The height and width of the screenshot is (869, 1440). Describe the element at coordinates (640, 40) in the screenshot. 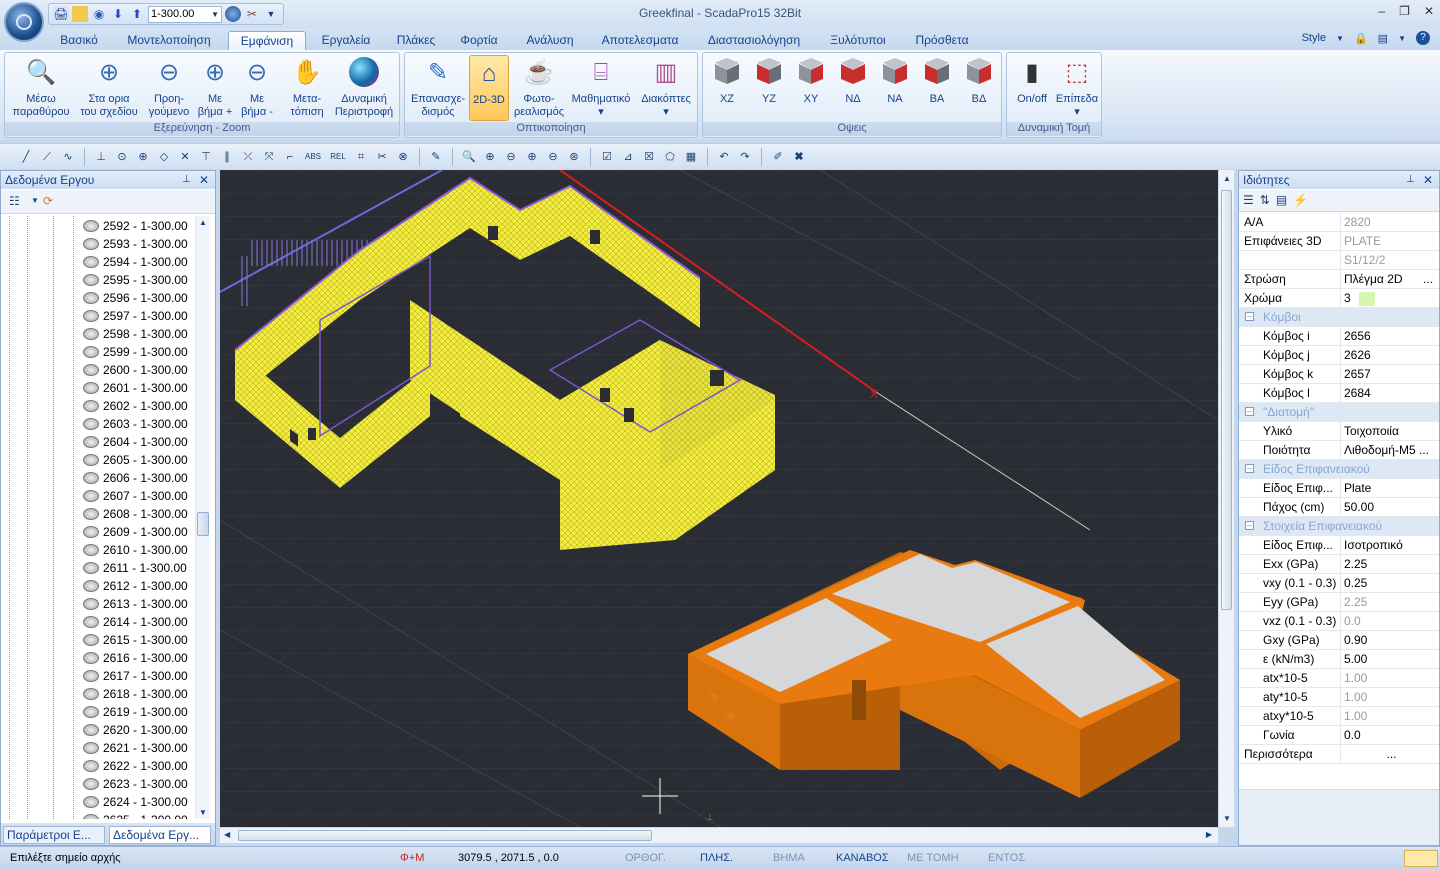

I see `tab-results: Αποτελεσματα` at that location.